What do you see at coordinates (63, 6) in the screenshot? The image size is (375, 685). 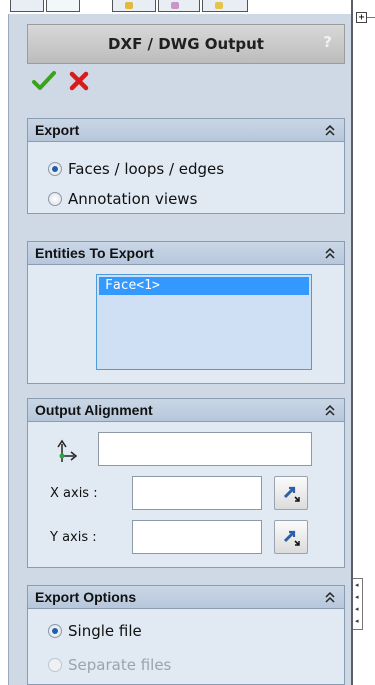 I see `tab-propertymanager` at bounding box center [63, 6].